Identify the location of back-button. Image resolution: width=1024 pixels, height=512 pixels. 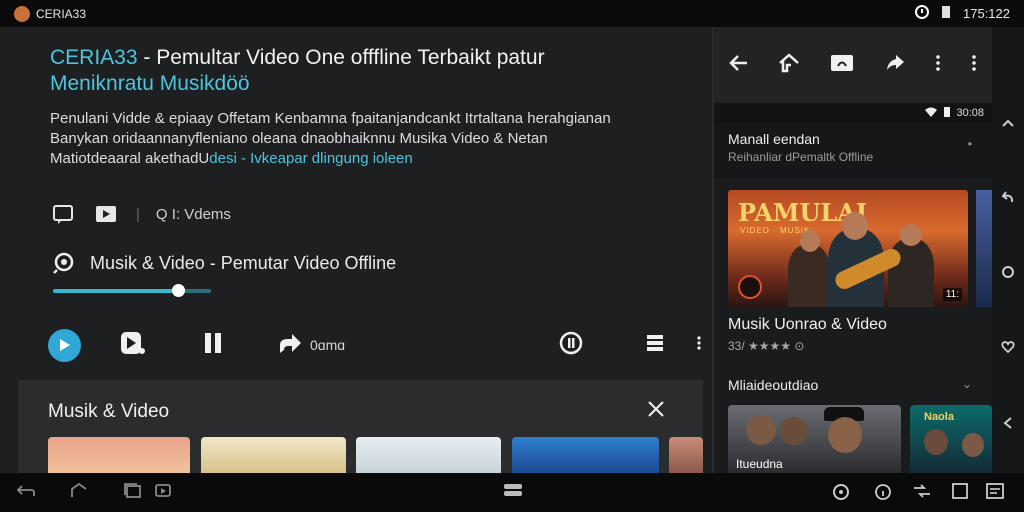
(739, 65).